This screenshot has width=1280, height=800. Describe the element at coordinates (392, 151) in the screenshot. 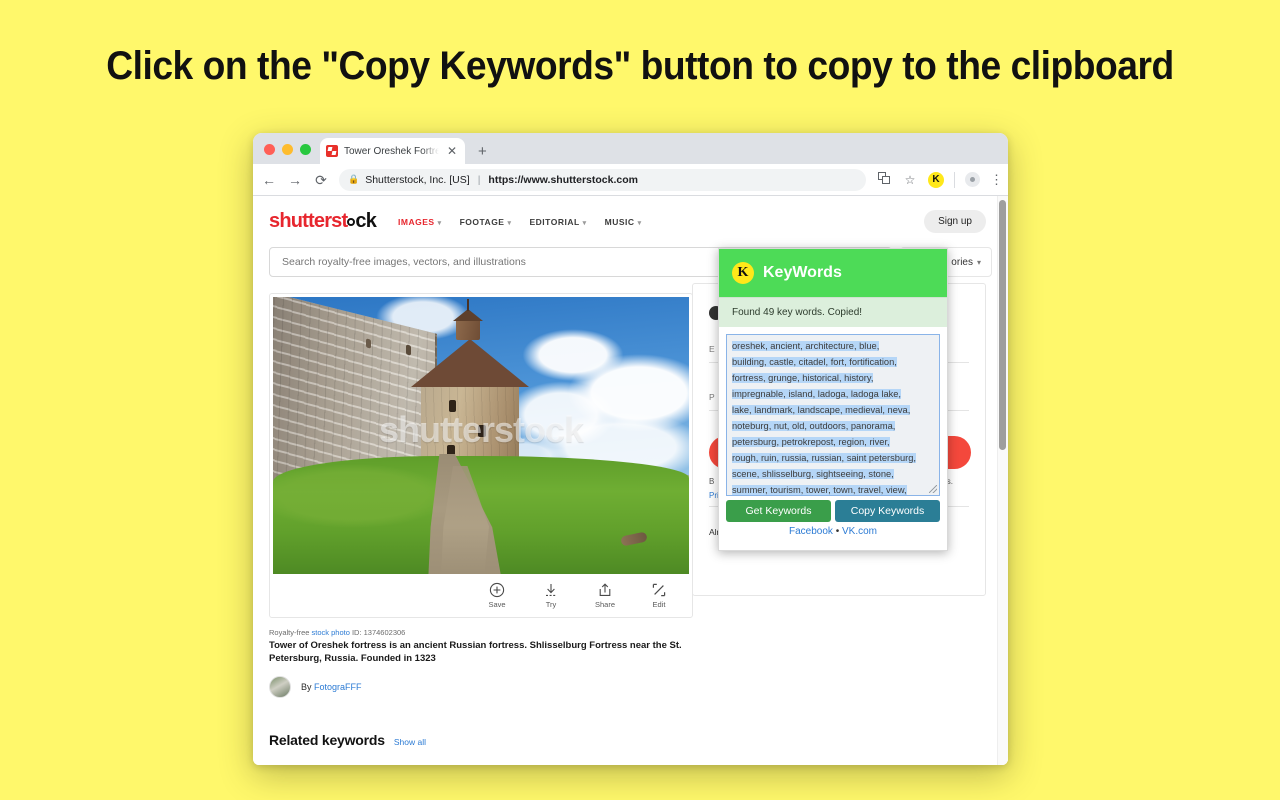

I see `browser-tab: Tower Oreshek Fortress Ancient ✕` at that location.